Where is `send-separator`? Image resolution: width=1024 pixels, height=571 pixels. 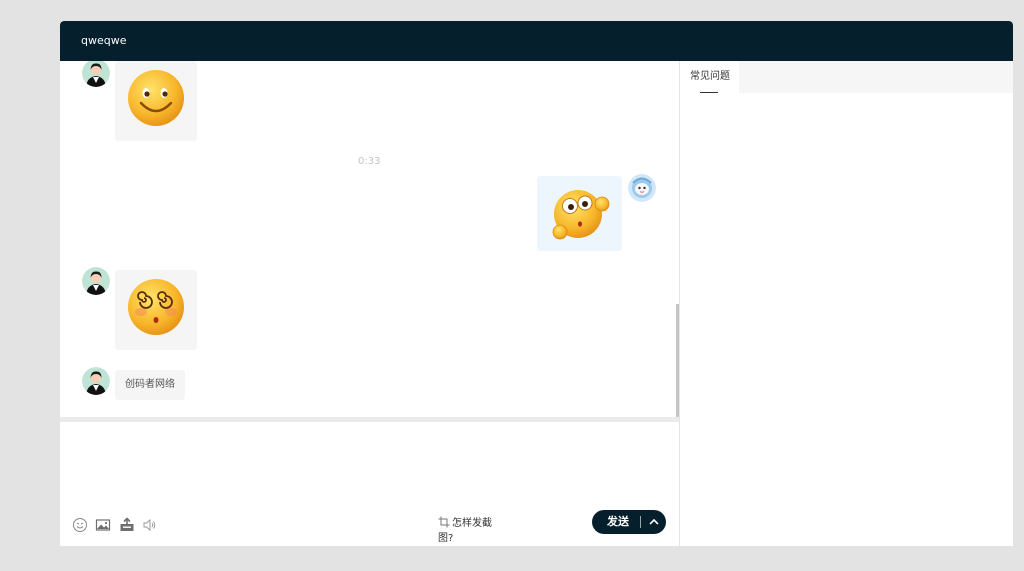
send-separator is located at coordinates (640, 522).